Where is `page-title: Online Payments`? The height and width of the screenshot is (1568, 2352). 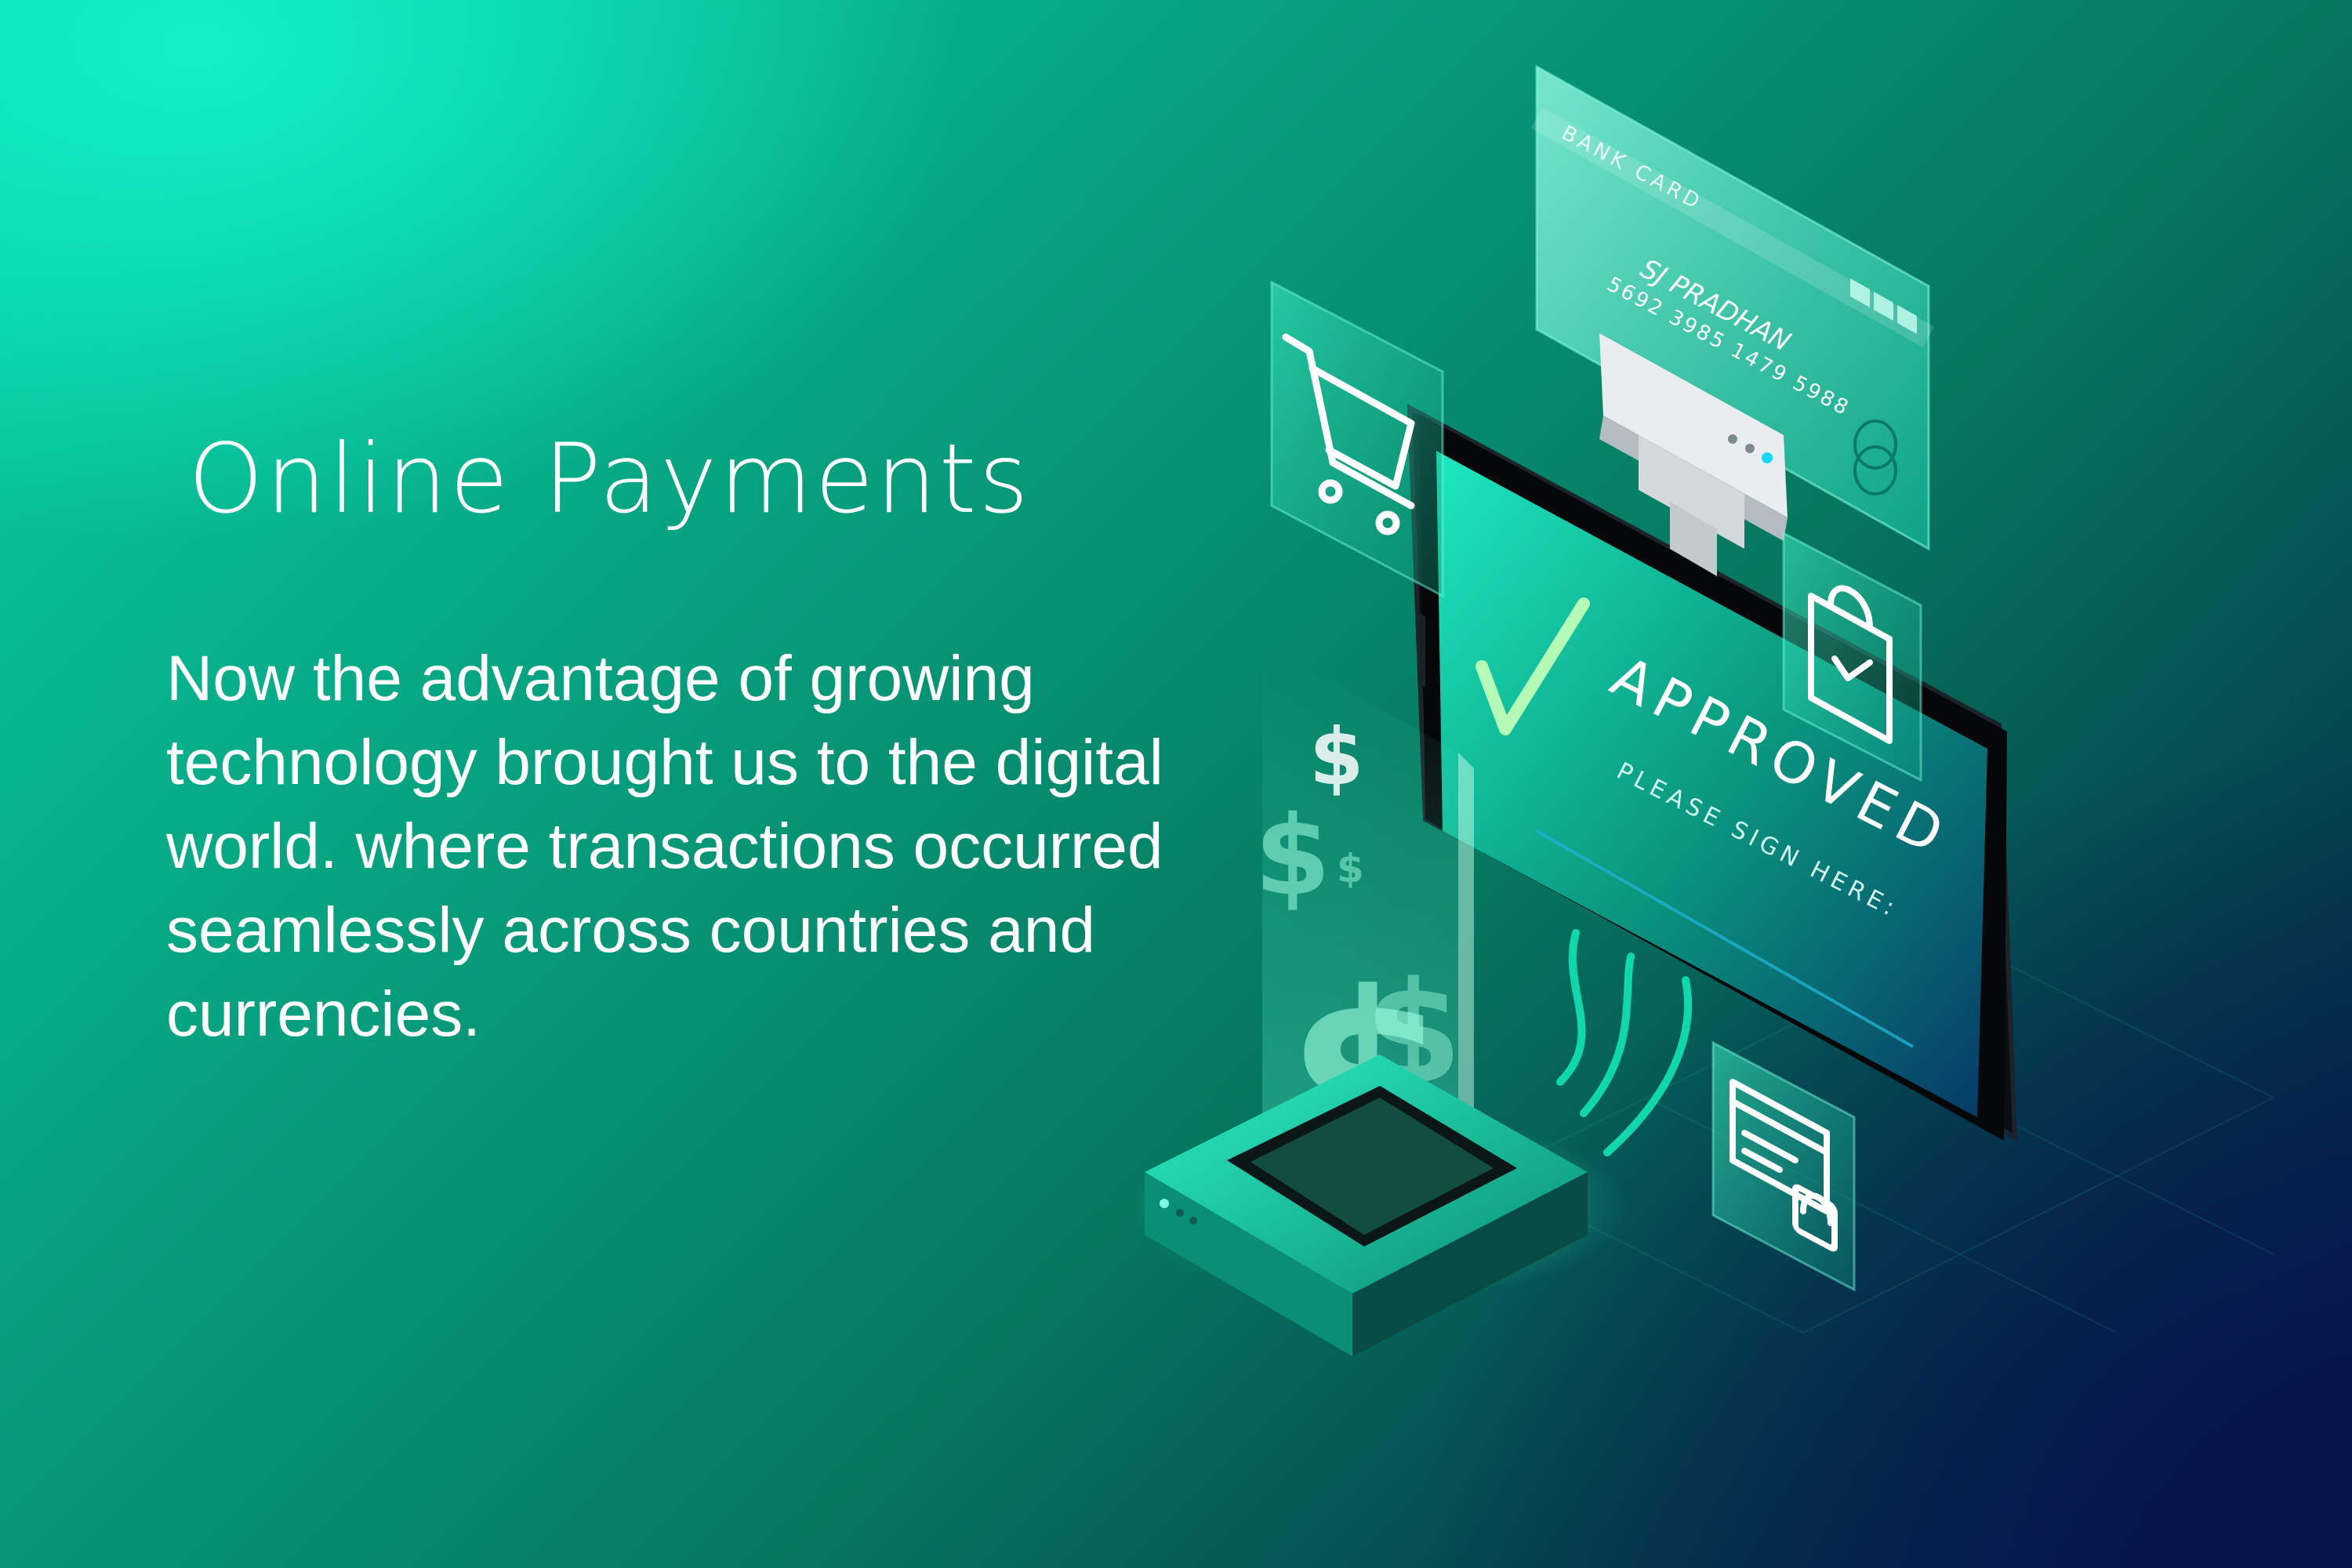
page-title: Online Payments is located at coordinates (609, 479).